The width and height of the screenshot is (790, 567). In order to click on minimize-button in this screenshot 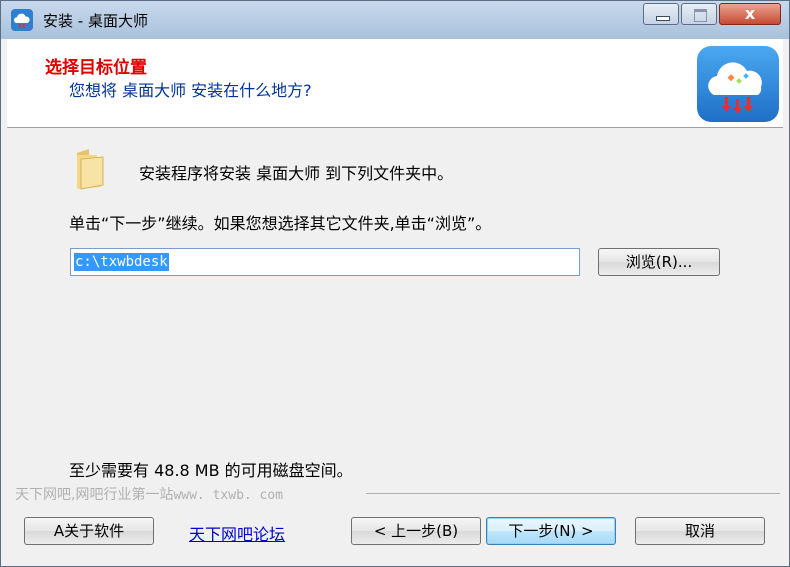, I will do `click(661, 14)`.